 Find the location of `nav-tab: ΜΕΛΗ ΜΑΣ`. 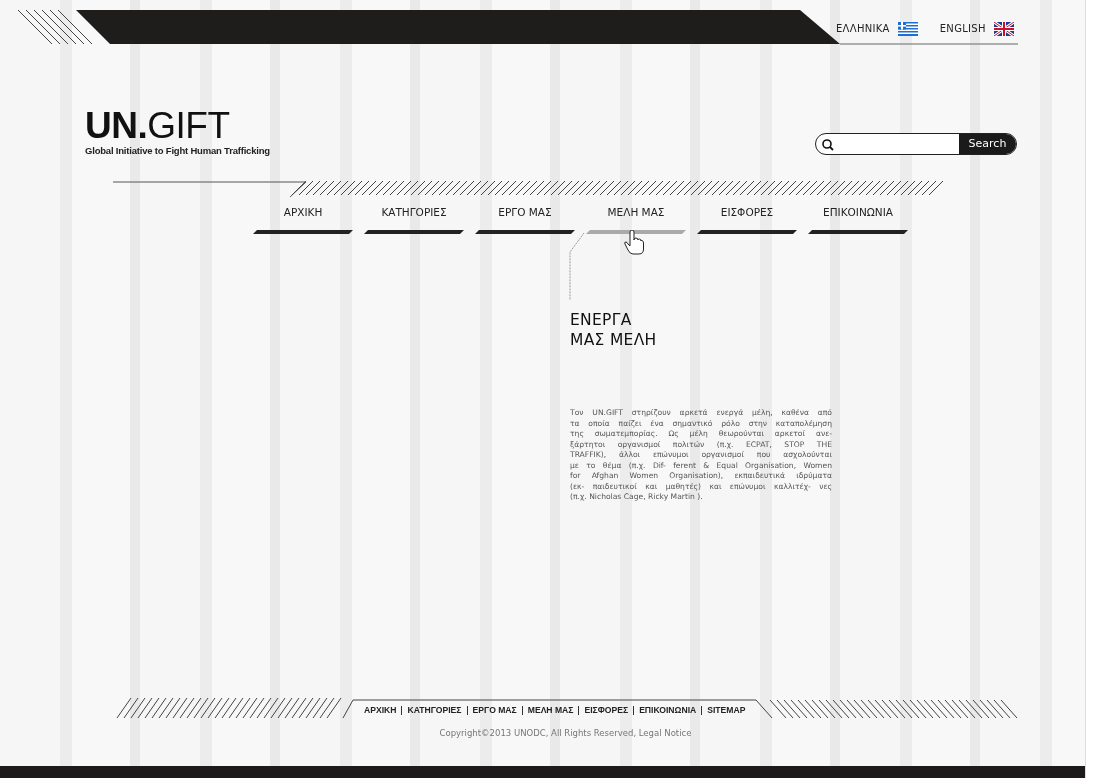

nav-tab: ΜΕΛΗ ΜΑΣ is located at coordinates (636, 222).